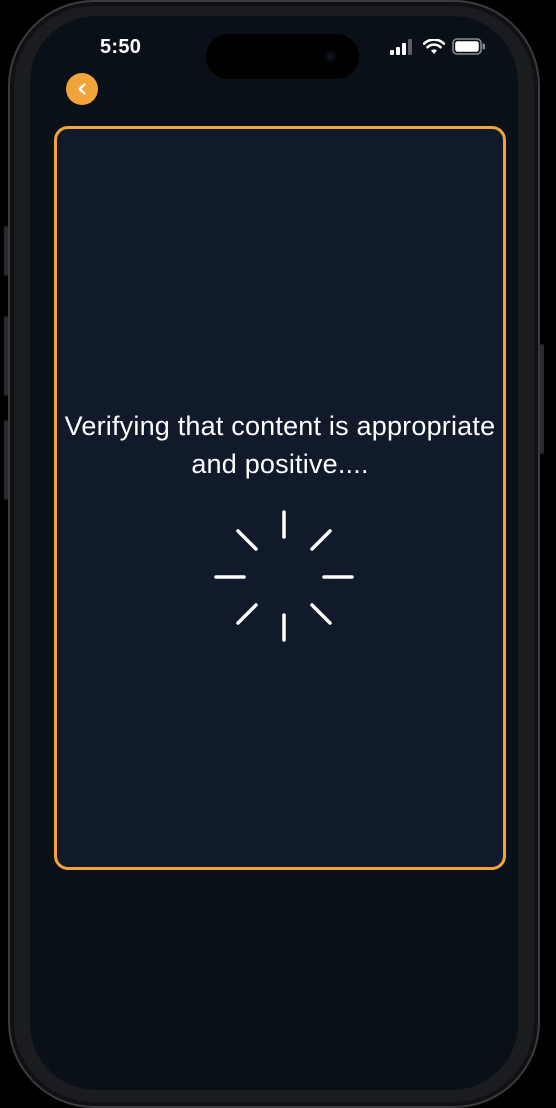  Describe the element at coordinates (434, 46) in the screenshot. I see `wifi-icon` at that location.